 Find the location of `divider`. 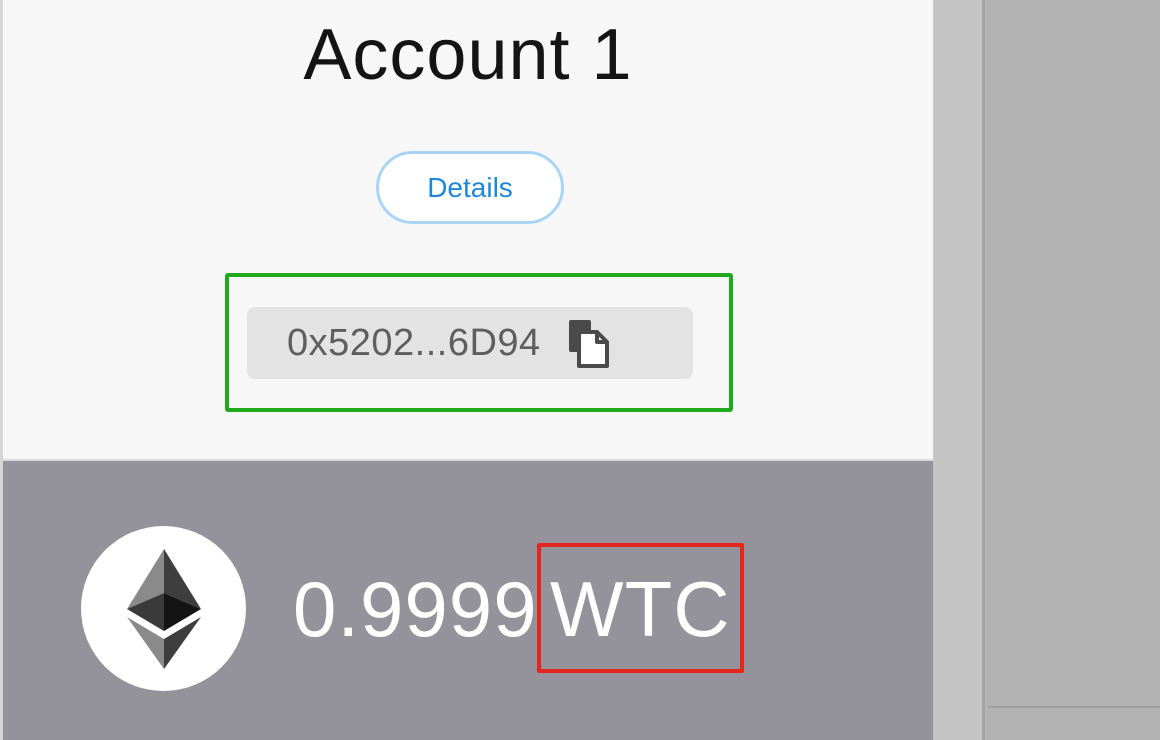

divider is located at coordinates (1074, 707).